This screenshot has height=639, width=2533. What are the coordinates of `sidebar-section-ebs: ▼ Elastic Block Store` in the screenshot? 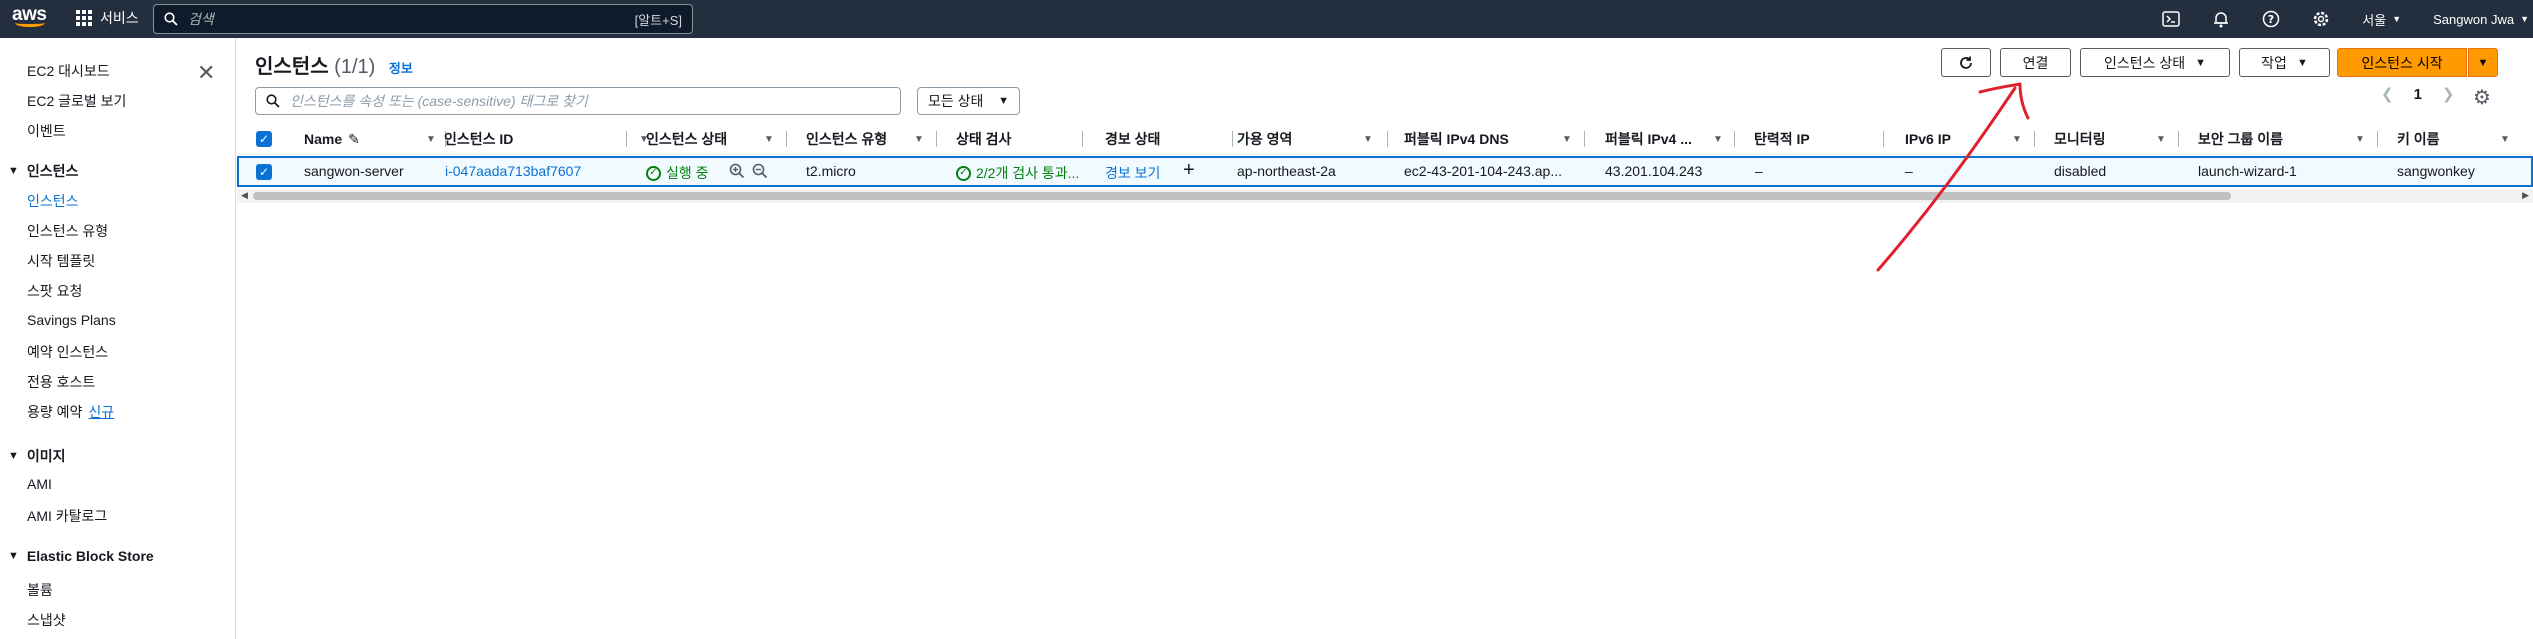 It's located at (81, 556).